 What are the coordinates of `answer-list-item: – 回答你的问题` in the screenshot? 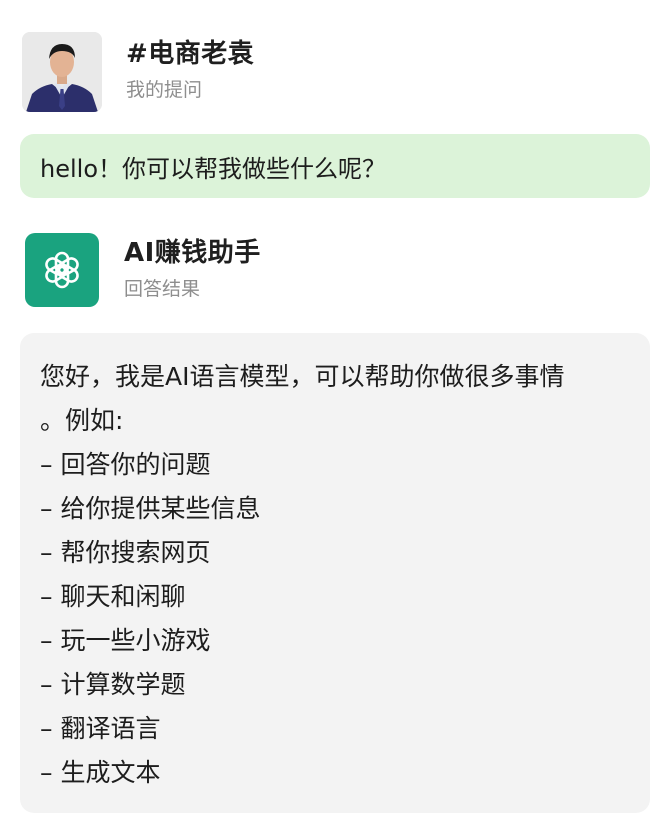 It's located at (125, 464).